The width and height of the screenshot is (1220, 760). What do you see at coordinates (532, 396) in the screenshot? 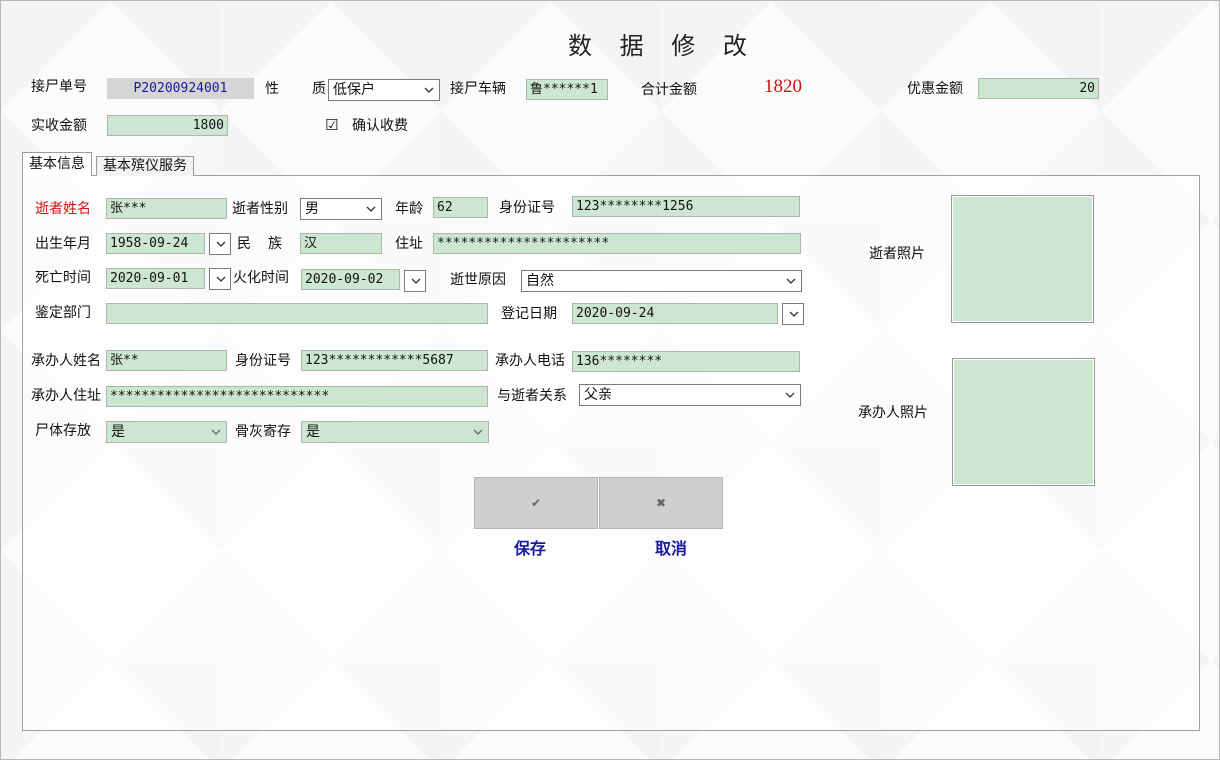
I see `relation-label: 与逝者关系` at bounding box center [532, 396].